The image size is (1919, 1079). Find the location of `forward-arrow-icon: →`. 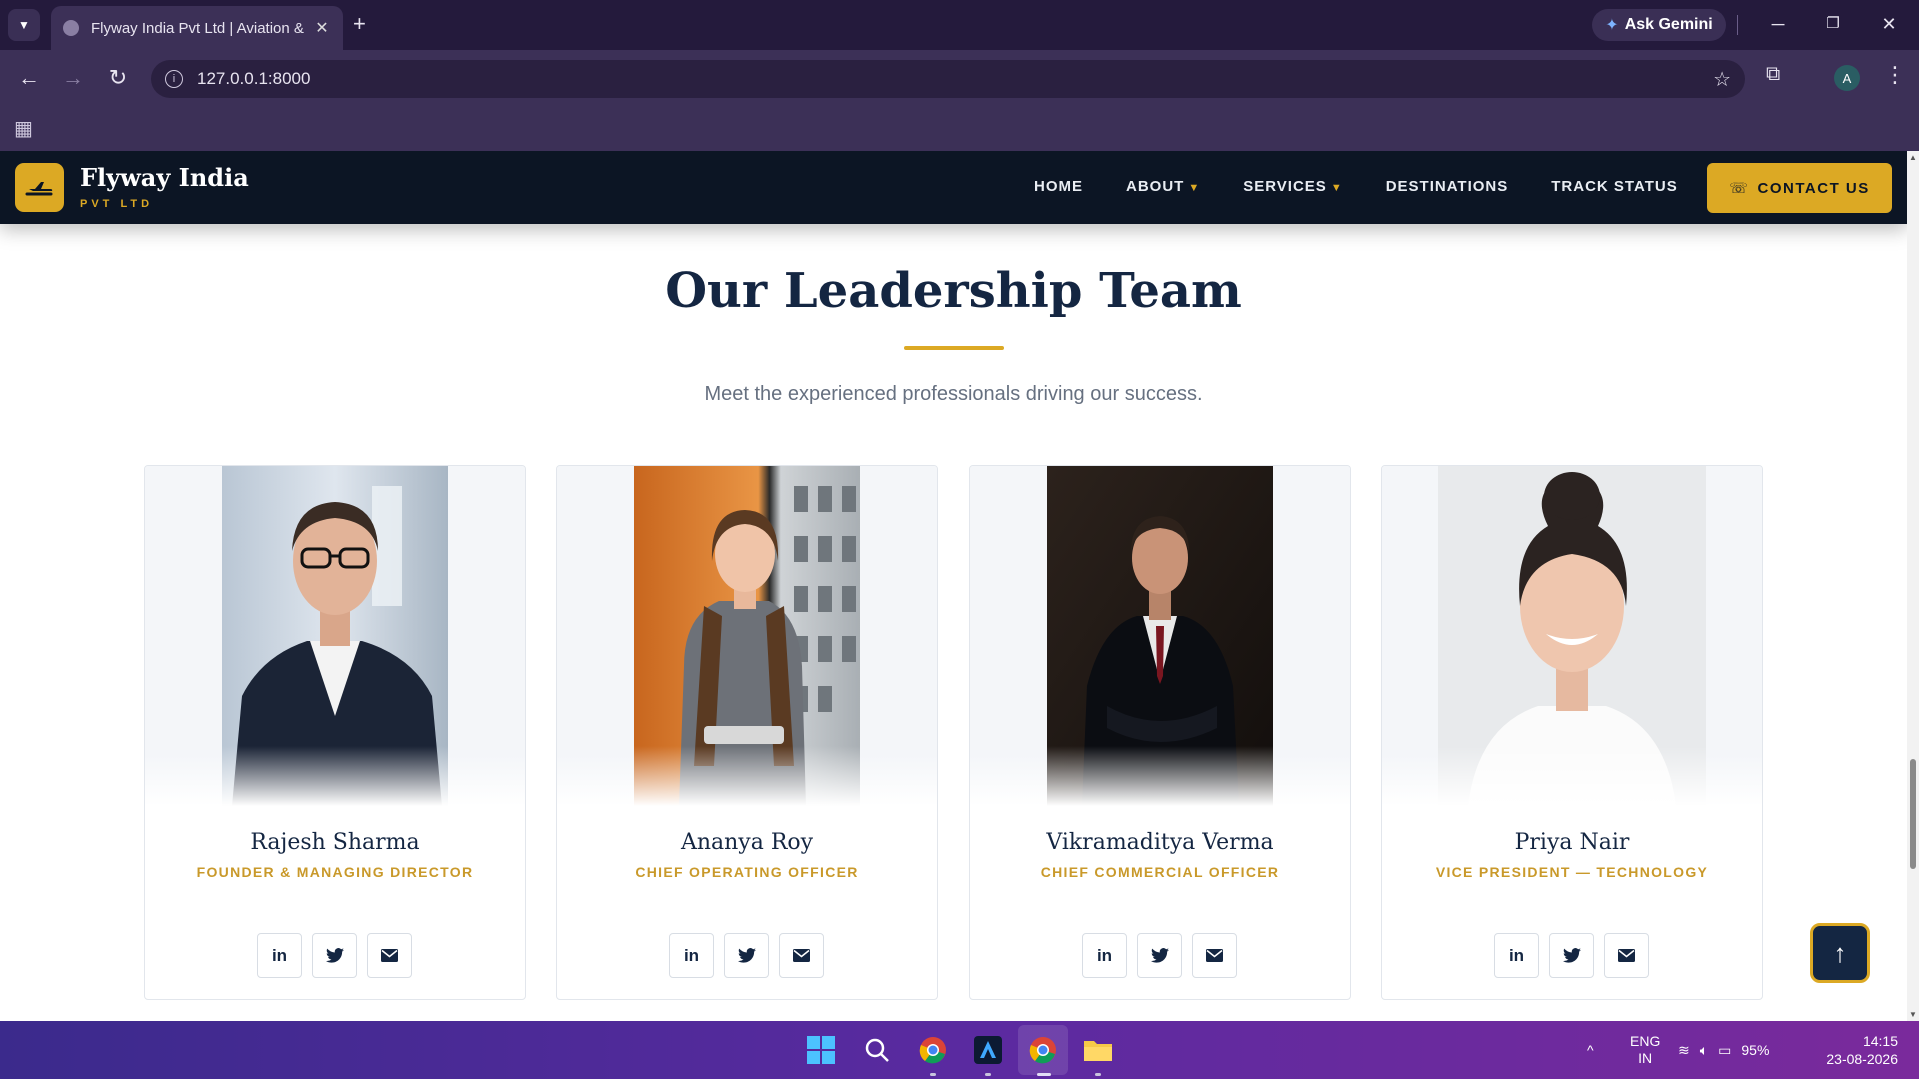

forward-arrow-icon: → is located at coordinates (73, 78).